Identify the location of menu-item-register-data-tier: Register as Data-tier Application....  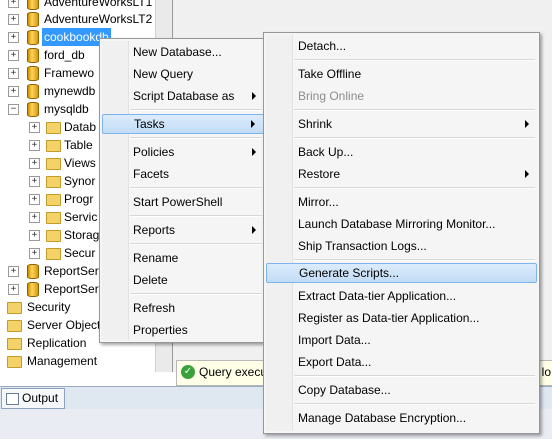
(401, 318).